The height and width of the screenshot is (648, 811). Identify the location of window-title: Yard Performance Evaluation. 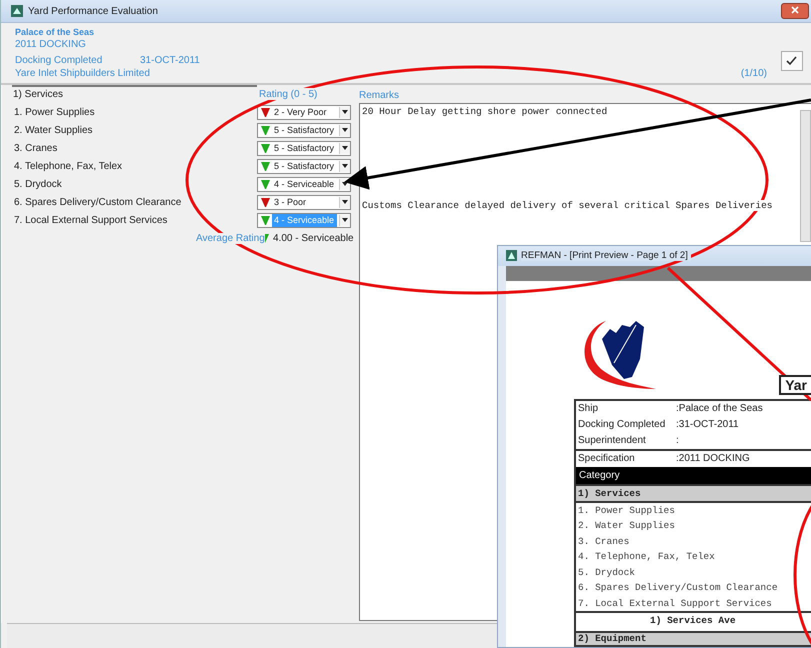
(93, 11).